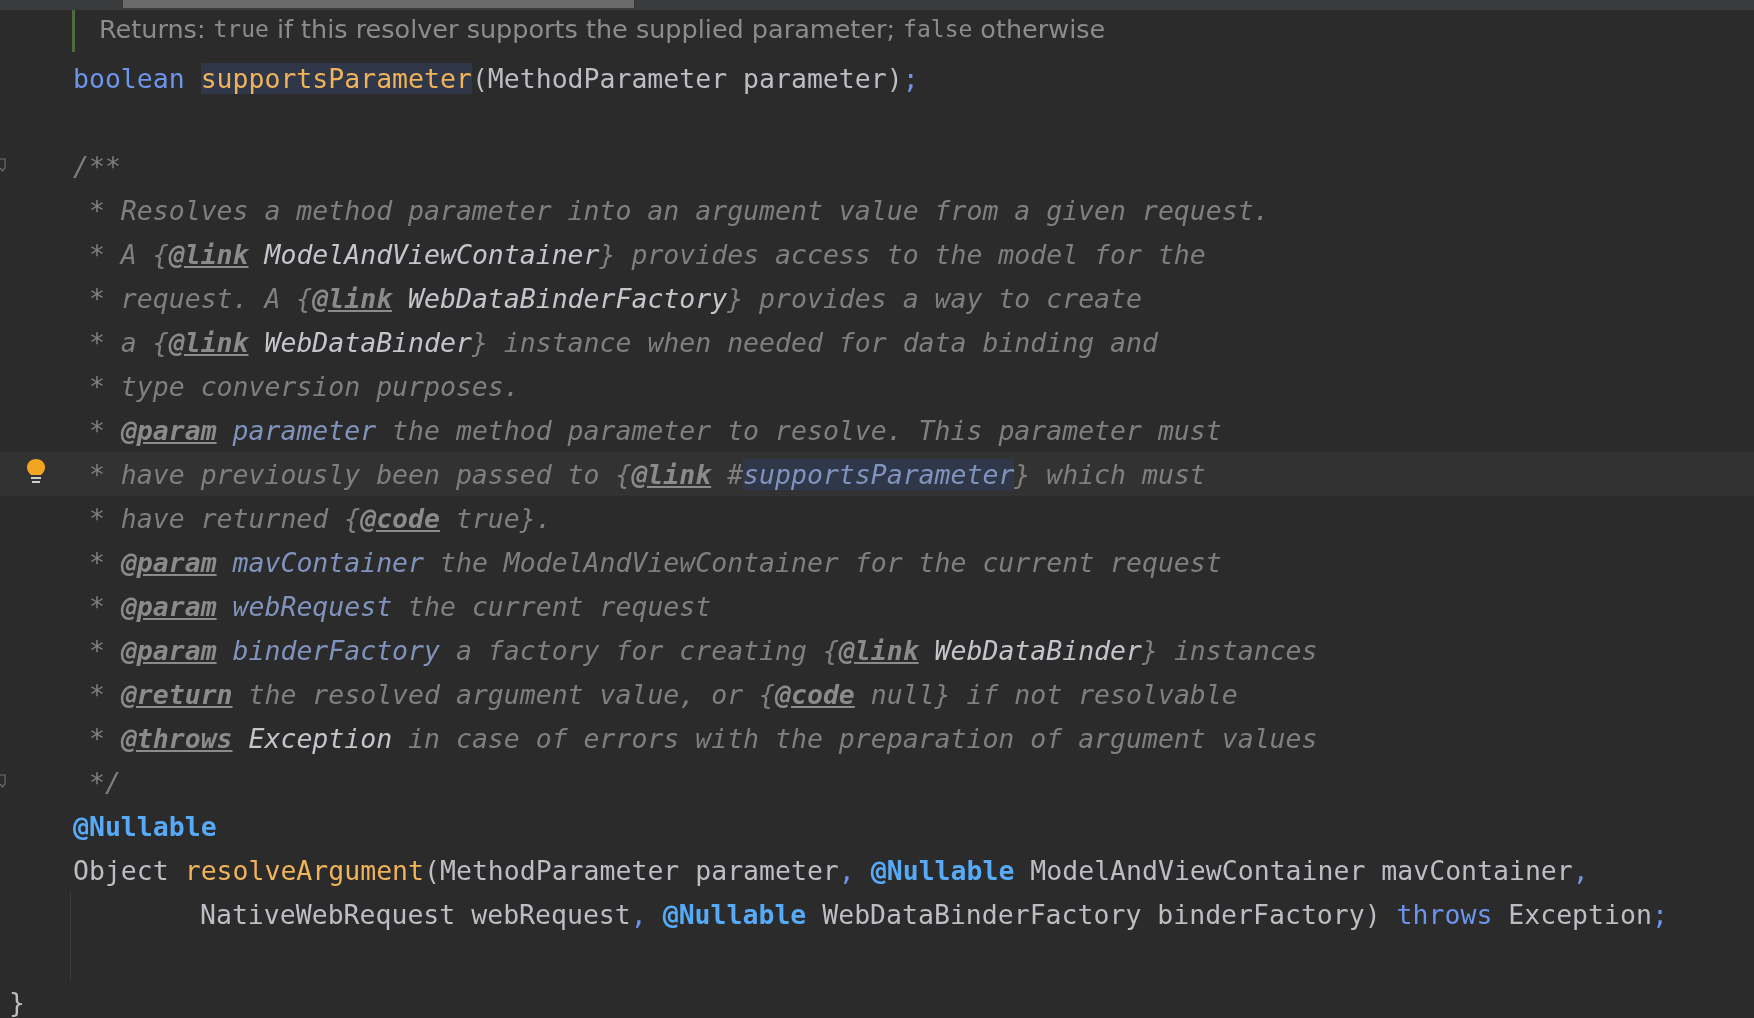 The height and width of the screenshot is (1018, 1754). What do you see at coordinates (328, 562) in the screenshot?
I see `parameter-name: mavContainer` at bounding box center [328, 562].